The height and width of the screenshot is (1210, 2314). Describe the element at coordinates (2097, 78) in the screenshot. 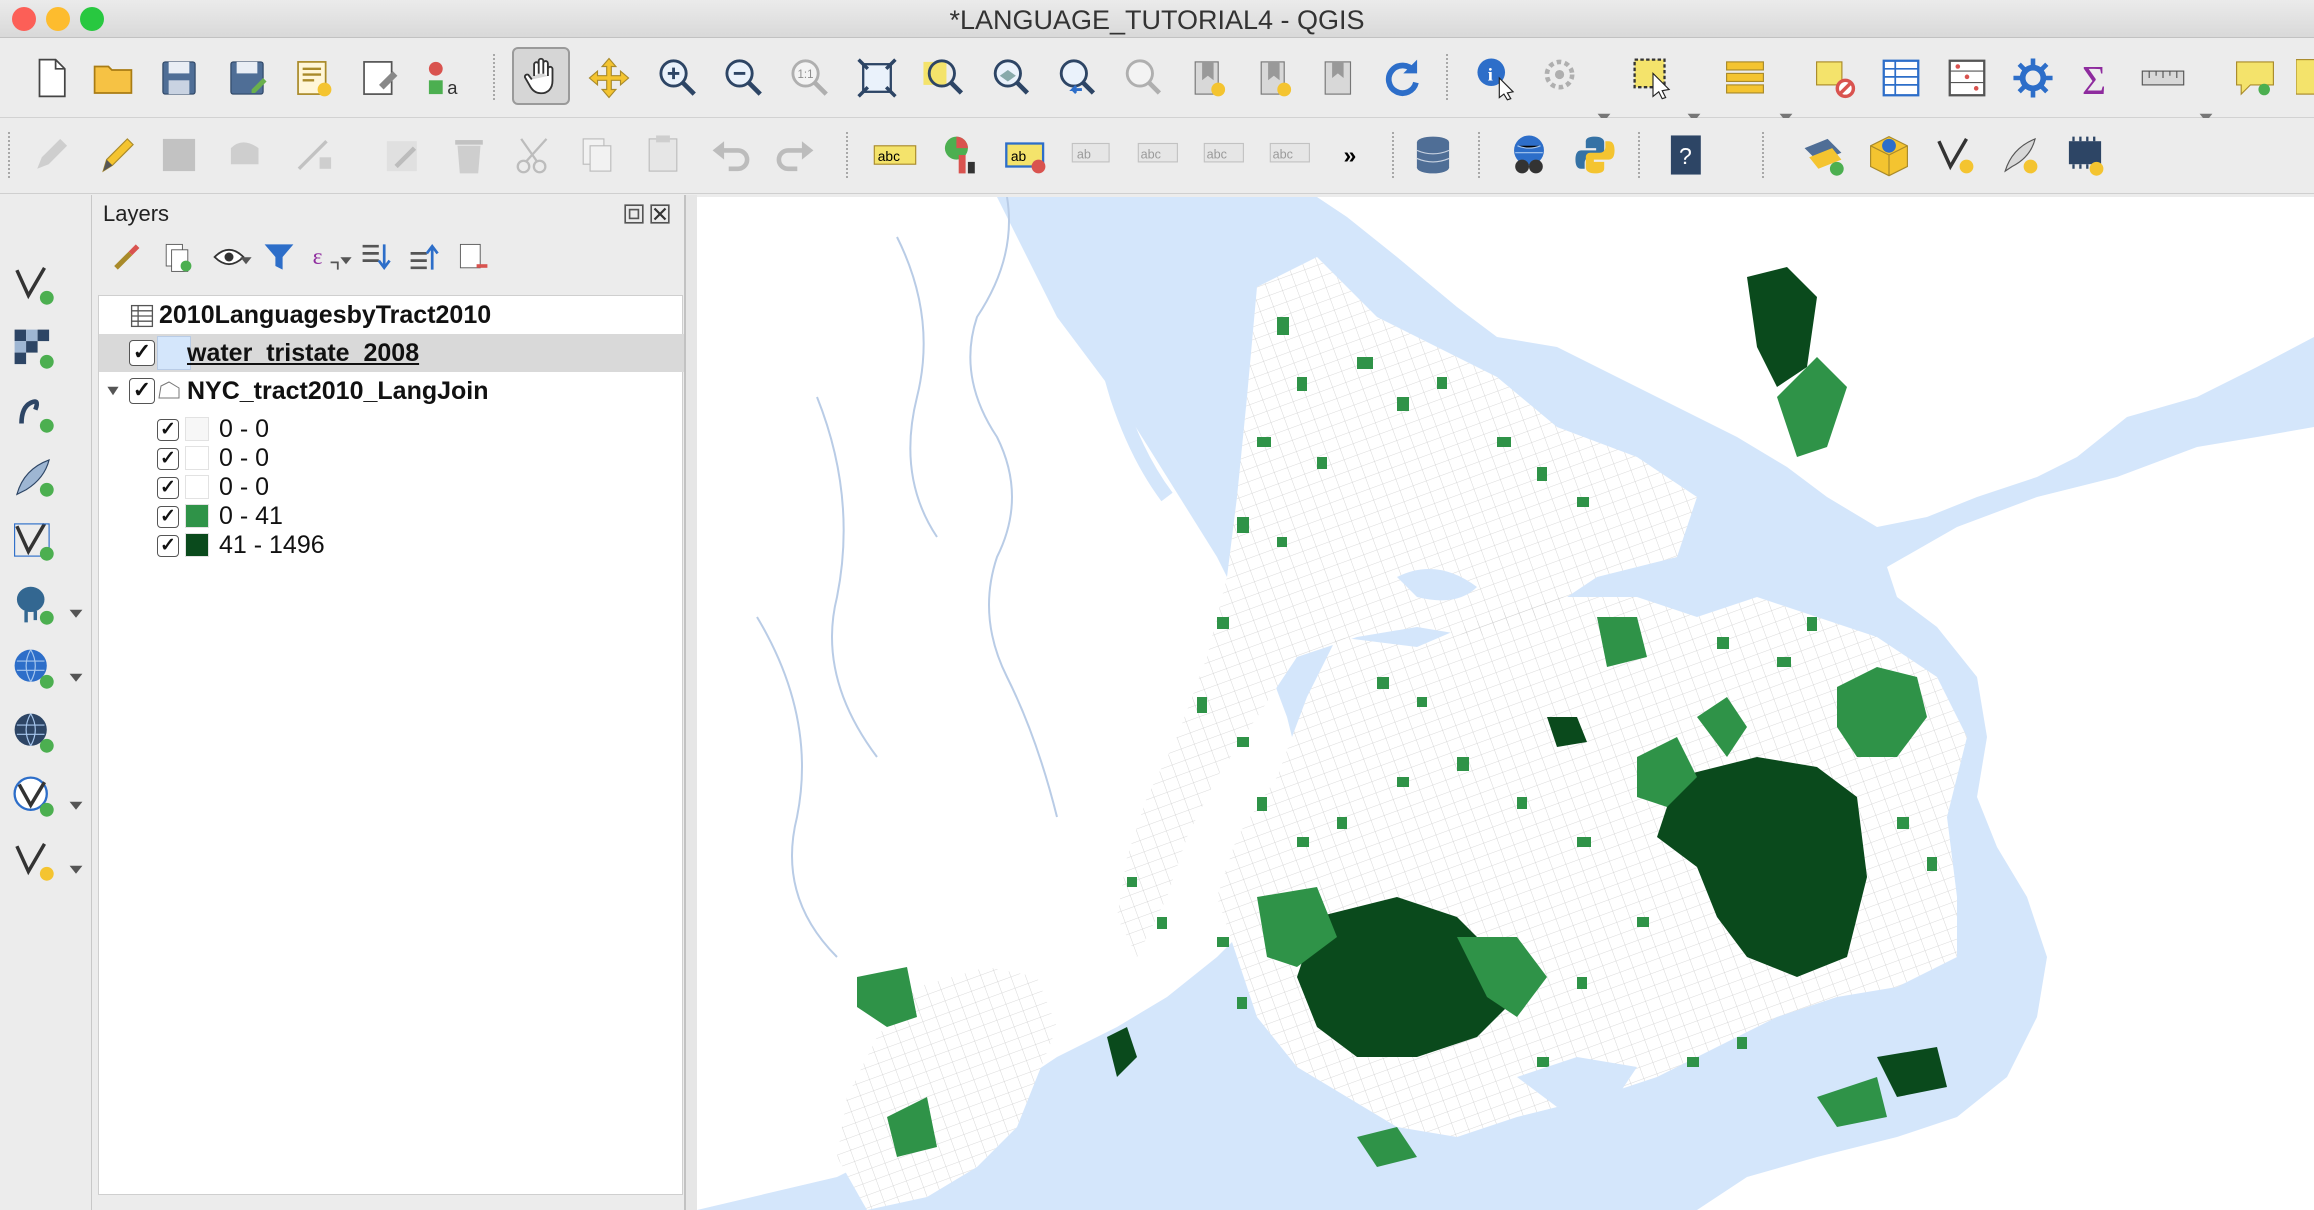

I see `statistics-icon: Σ` at that location.